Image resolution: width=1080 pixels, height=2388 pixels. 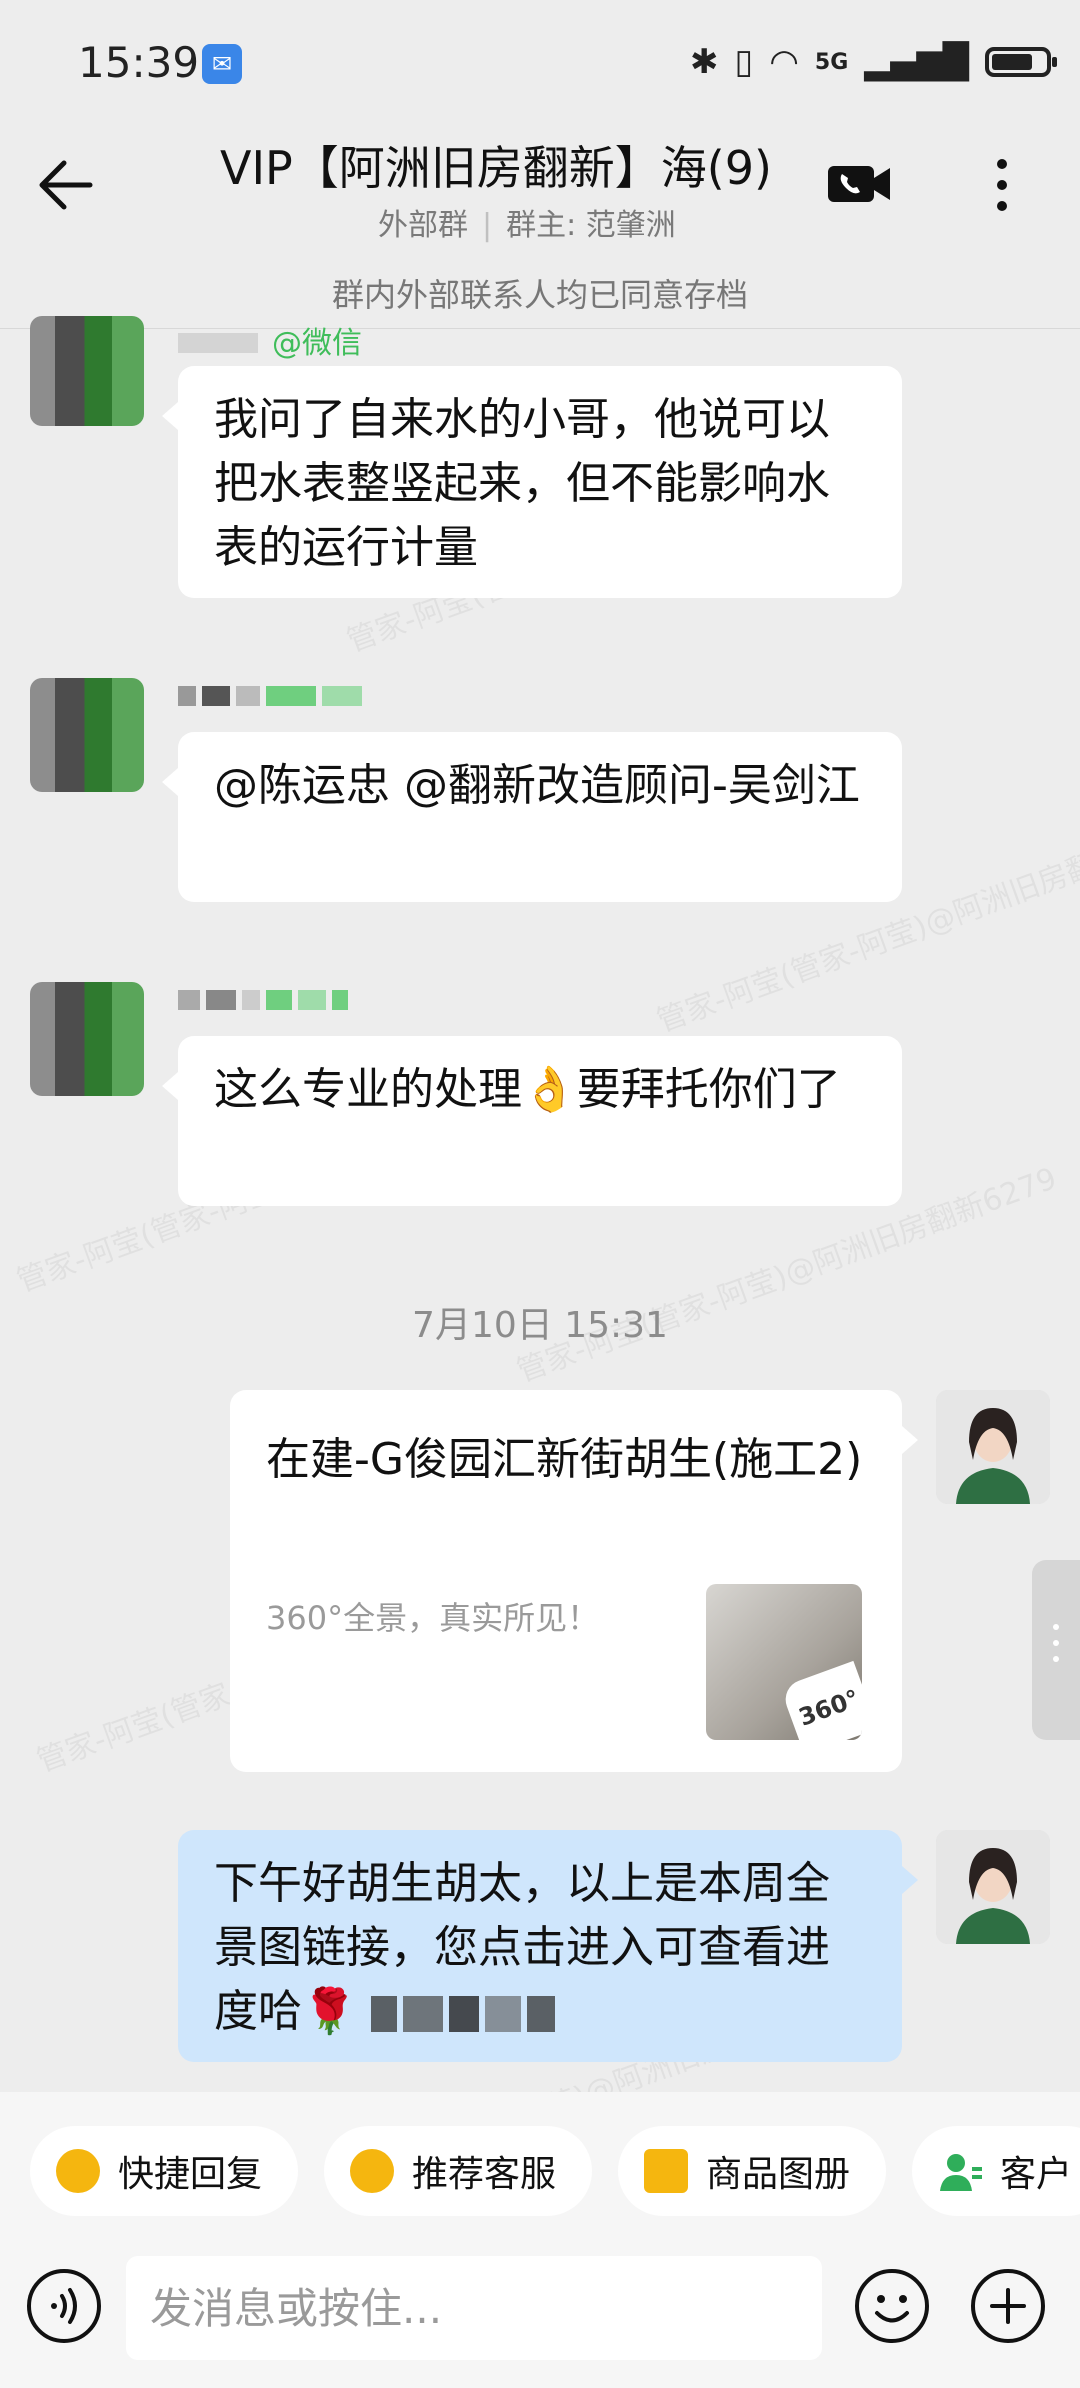 What do you see at coordinates (527, 1089) in the screenshot?
I see `message-text: 这么专业的处理👌要拜托你们了` at bounding box center [527, 1089].